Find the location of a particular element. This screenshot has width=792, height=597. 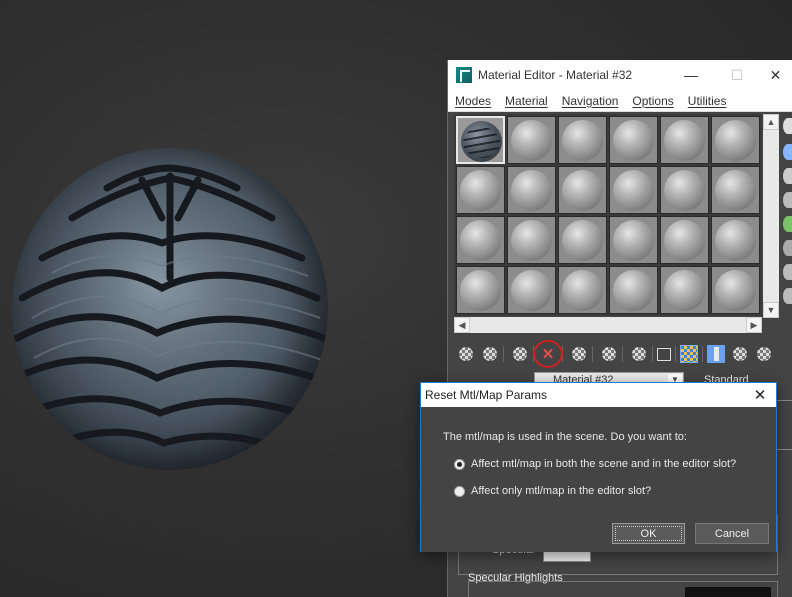

3dsmax-app-icon is located at coordinates (464, 75).